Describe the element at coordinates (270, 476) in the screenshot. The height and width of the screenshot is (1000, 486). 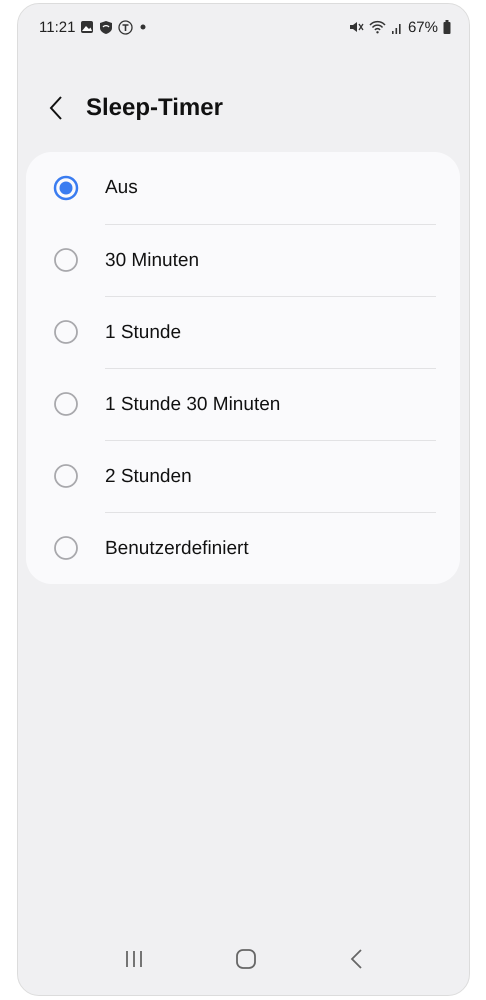
I see `option-label: 2 Stunden` at that location.